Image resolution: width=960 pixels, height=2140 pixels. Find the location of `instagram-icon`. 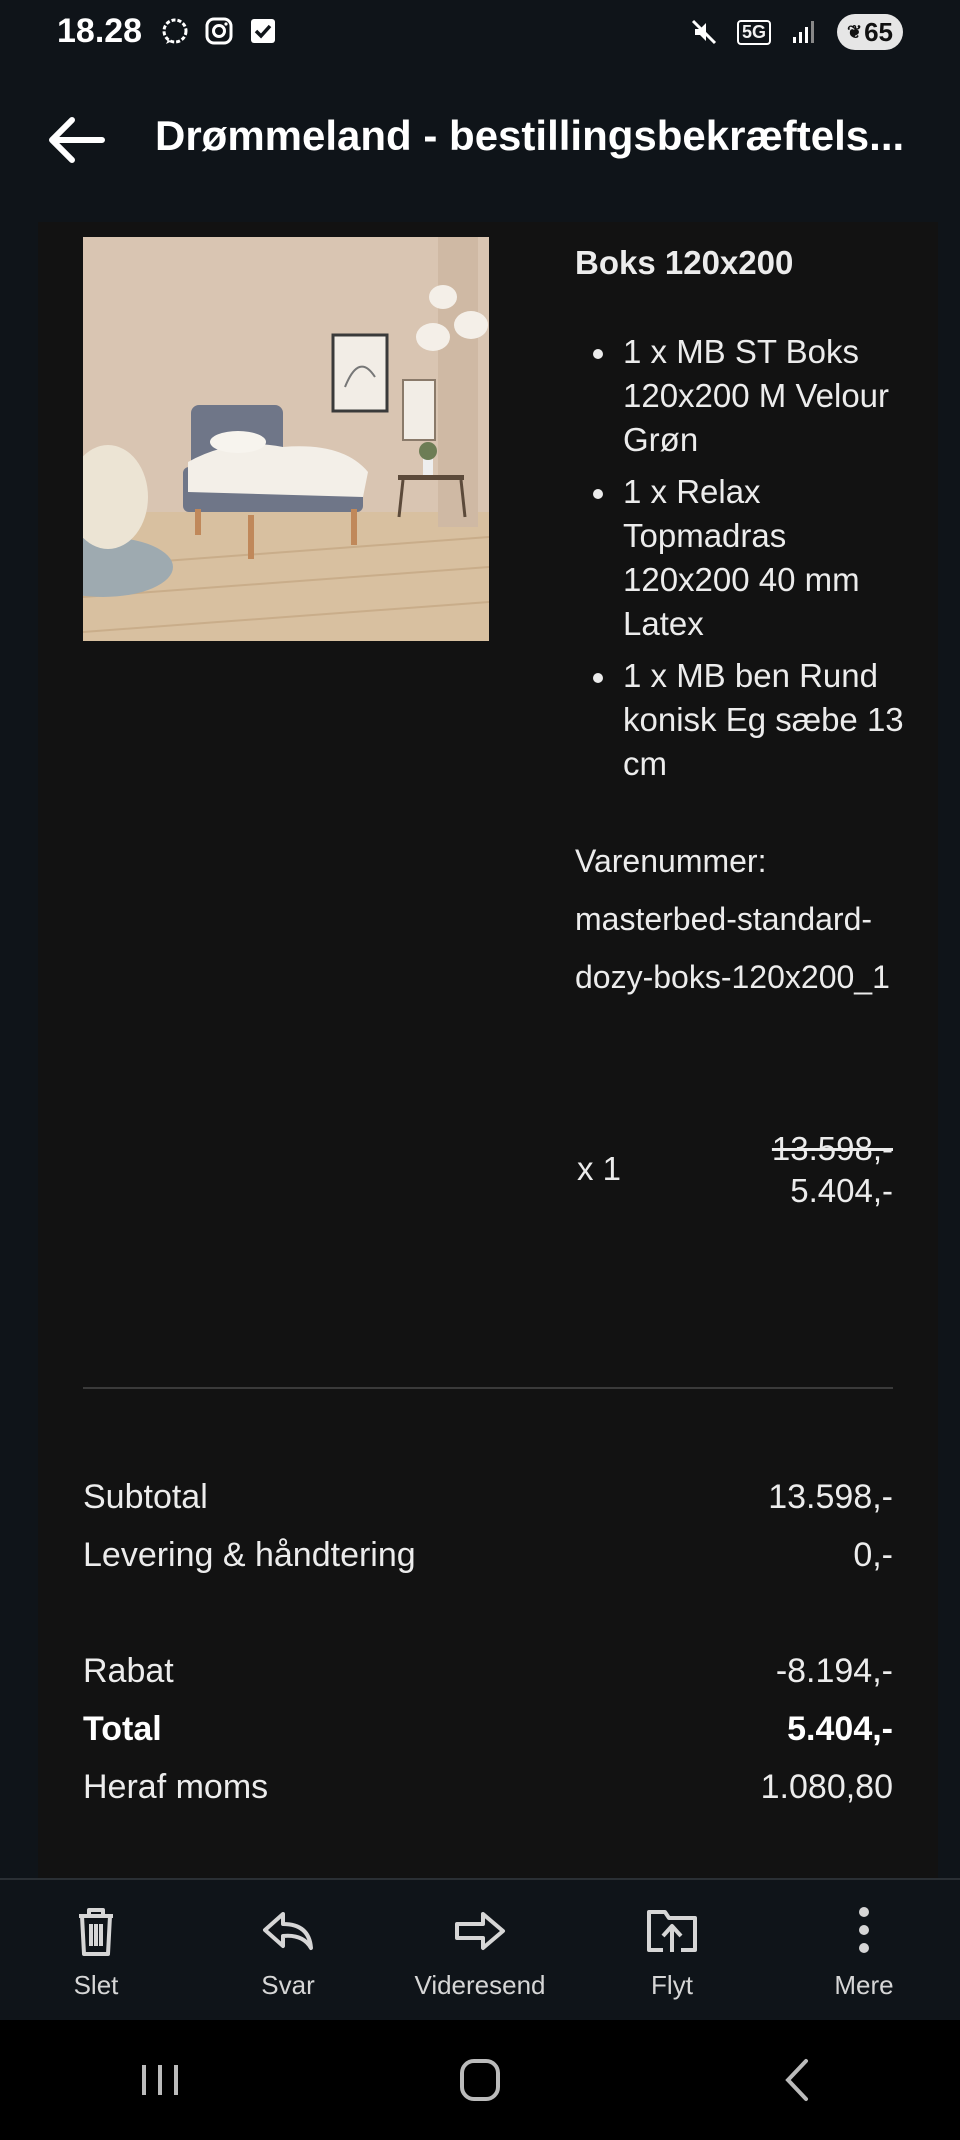

instagram-icon is located at coordinates (219, 31).